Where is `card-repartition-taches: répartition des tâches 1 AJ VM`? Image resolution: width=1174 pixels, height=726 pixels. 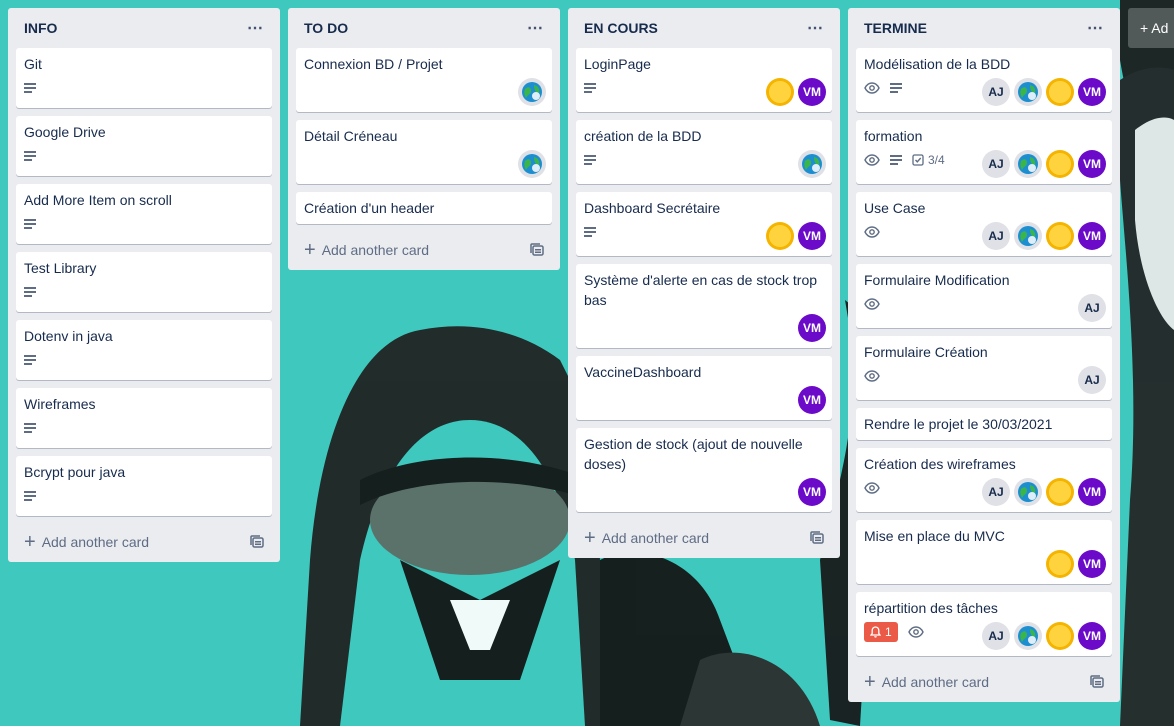 card-repartition-taches: répartition des tâches 1 AJ VM is located at coordinates (984, 624).